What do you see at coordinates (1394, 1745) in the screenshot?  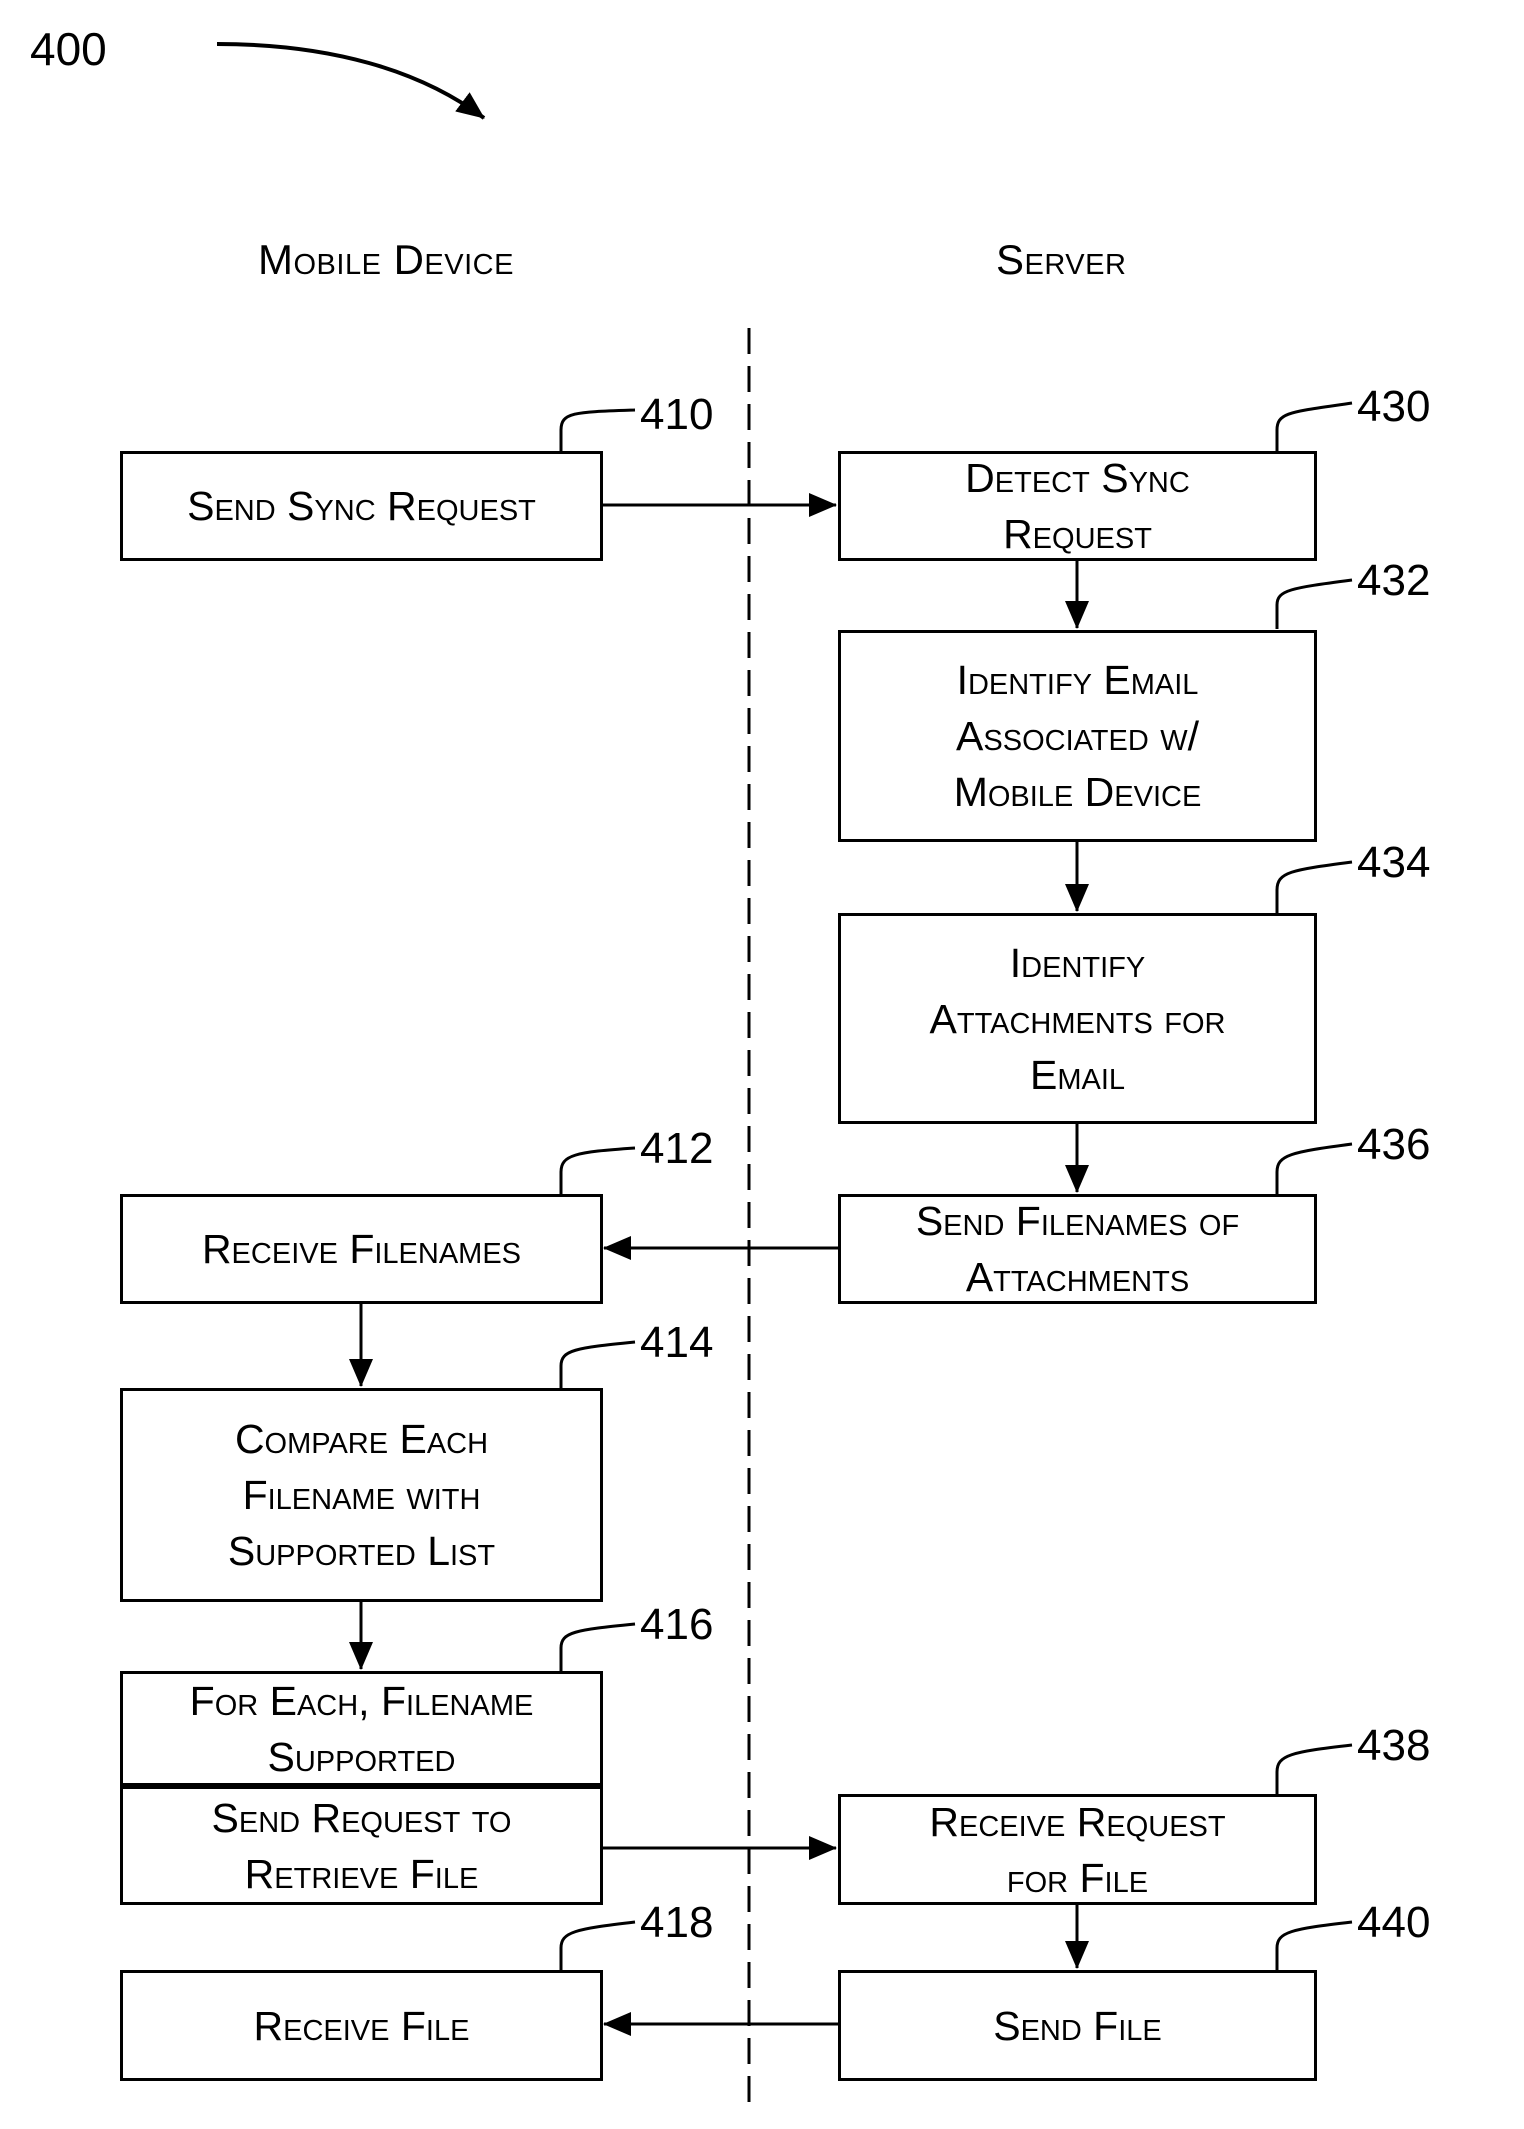 I see `ref-438: 438` at bounding box center [1394, 1745].